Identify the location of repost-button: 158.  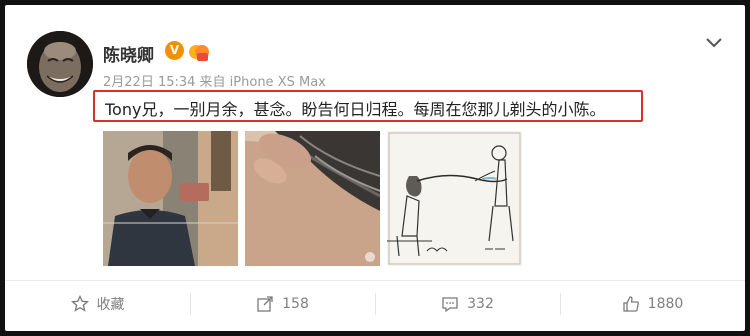
(282, 304).